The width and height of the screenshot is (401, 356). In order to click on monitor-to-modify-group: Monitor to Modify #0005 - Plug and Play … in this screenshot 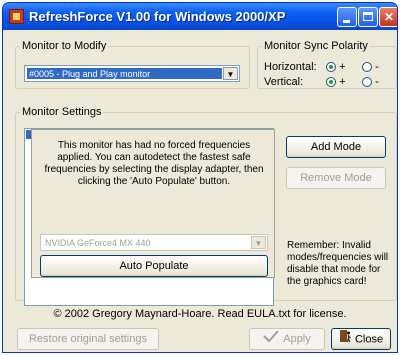, I will do `click(132, 64)`.